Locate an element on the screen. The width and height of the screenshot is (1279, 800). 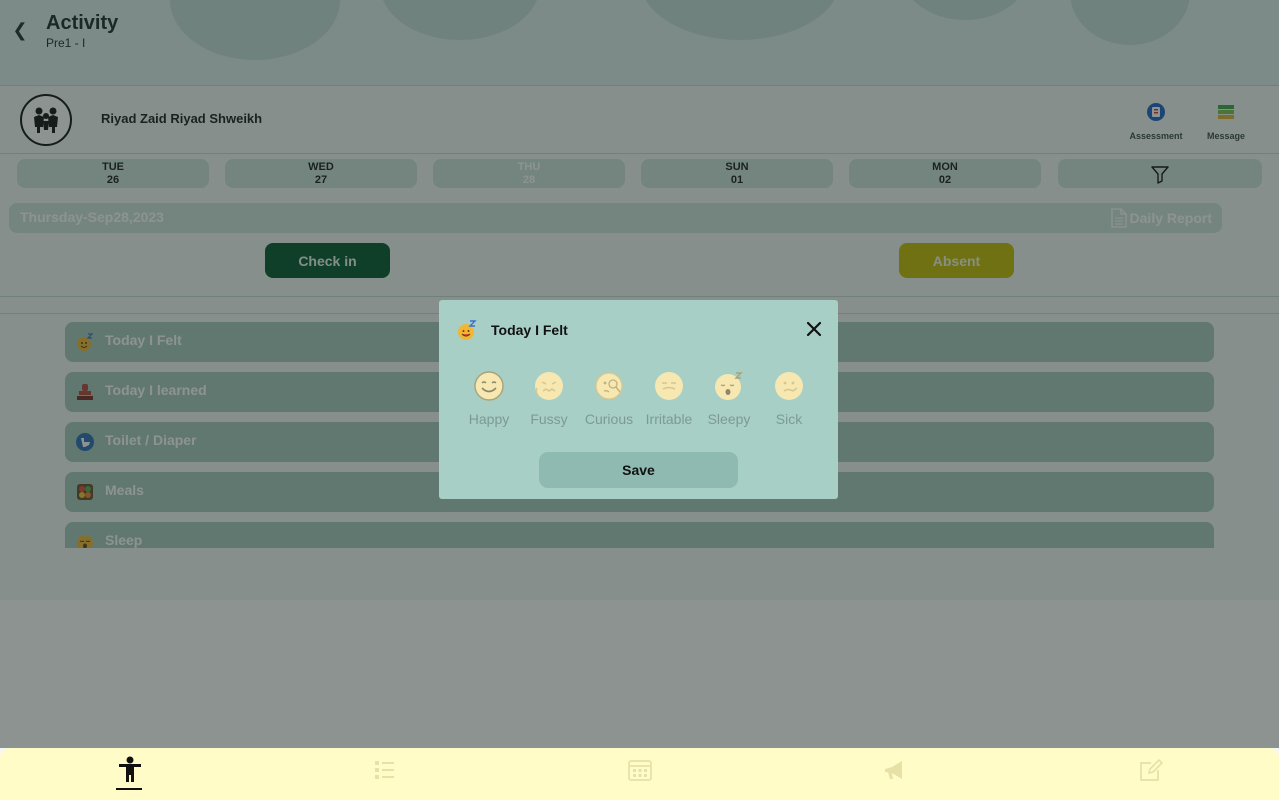
mood-label: Happy is located at coordinates (489, 419).